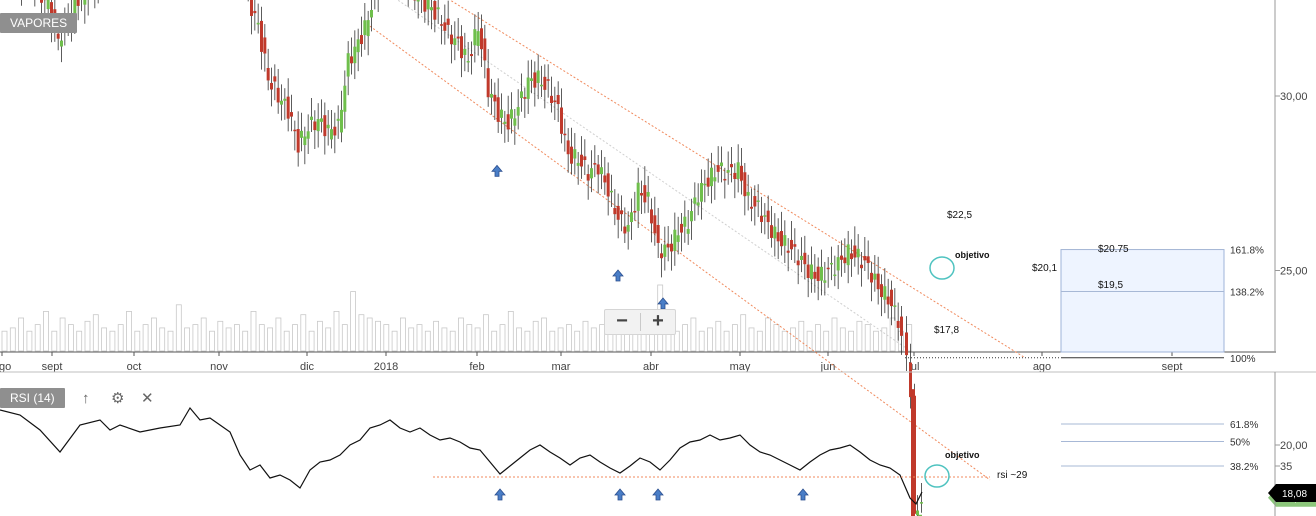 The height and width of the screenshot is (516, 1316). Describe the element at coordinates (86, 399) in the screenshot. I see `rsi-move-up-icon: ↑` at that location.